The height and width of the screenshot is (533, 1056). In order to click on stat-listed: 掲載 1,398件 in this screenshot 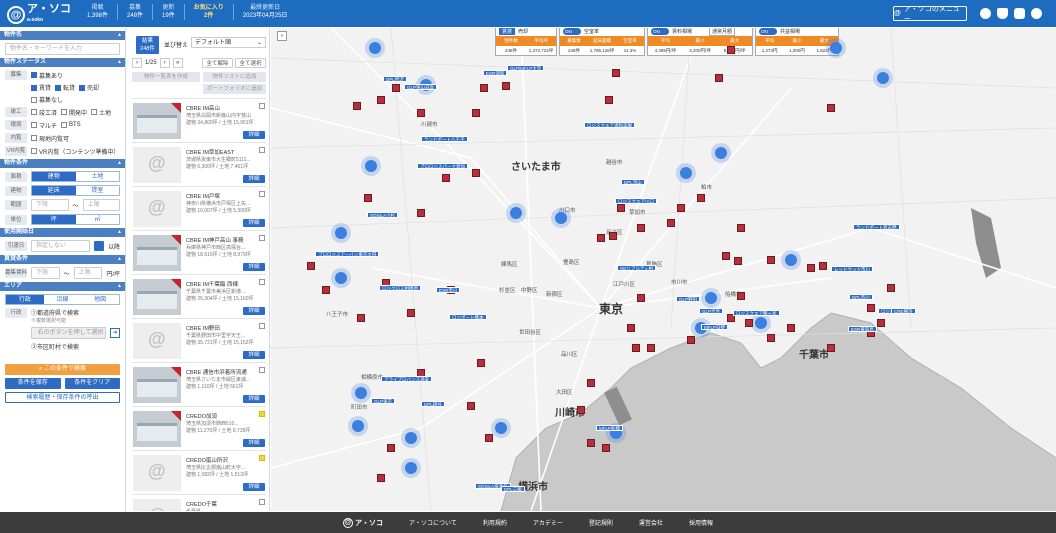, I will do `click(97, 12)`.